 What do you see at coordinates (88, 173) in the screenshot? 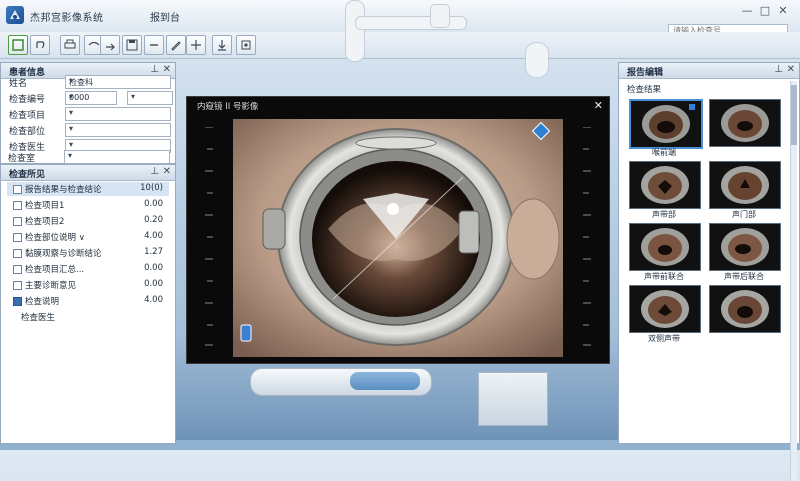
I see `findings-panel-header: 检查所见 ⊥ ✕` at bounding box center [88, 173].